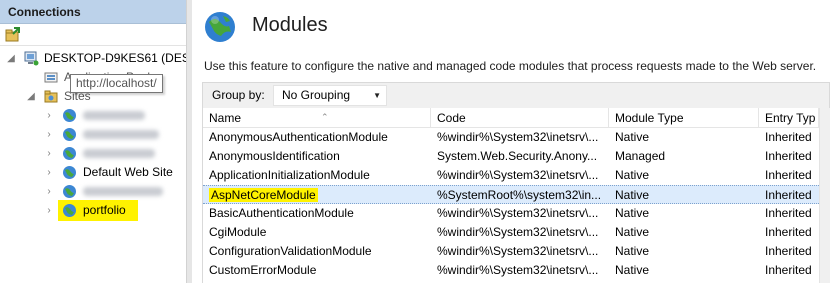 Image resolution: width=840 pixels, height=283 pixels. I want to click on cell-name: CustomErrorModule, so click(263, 270).